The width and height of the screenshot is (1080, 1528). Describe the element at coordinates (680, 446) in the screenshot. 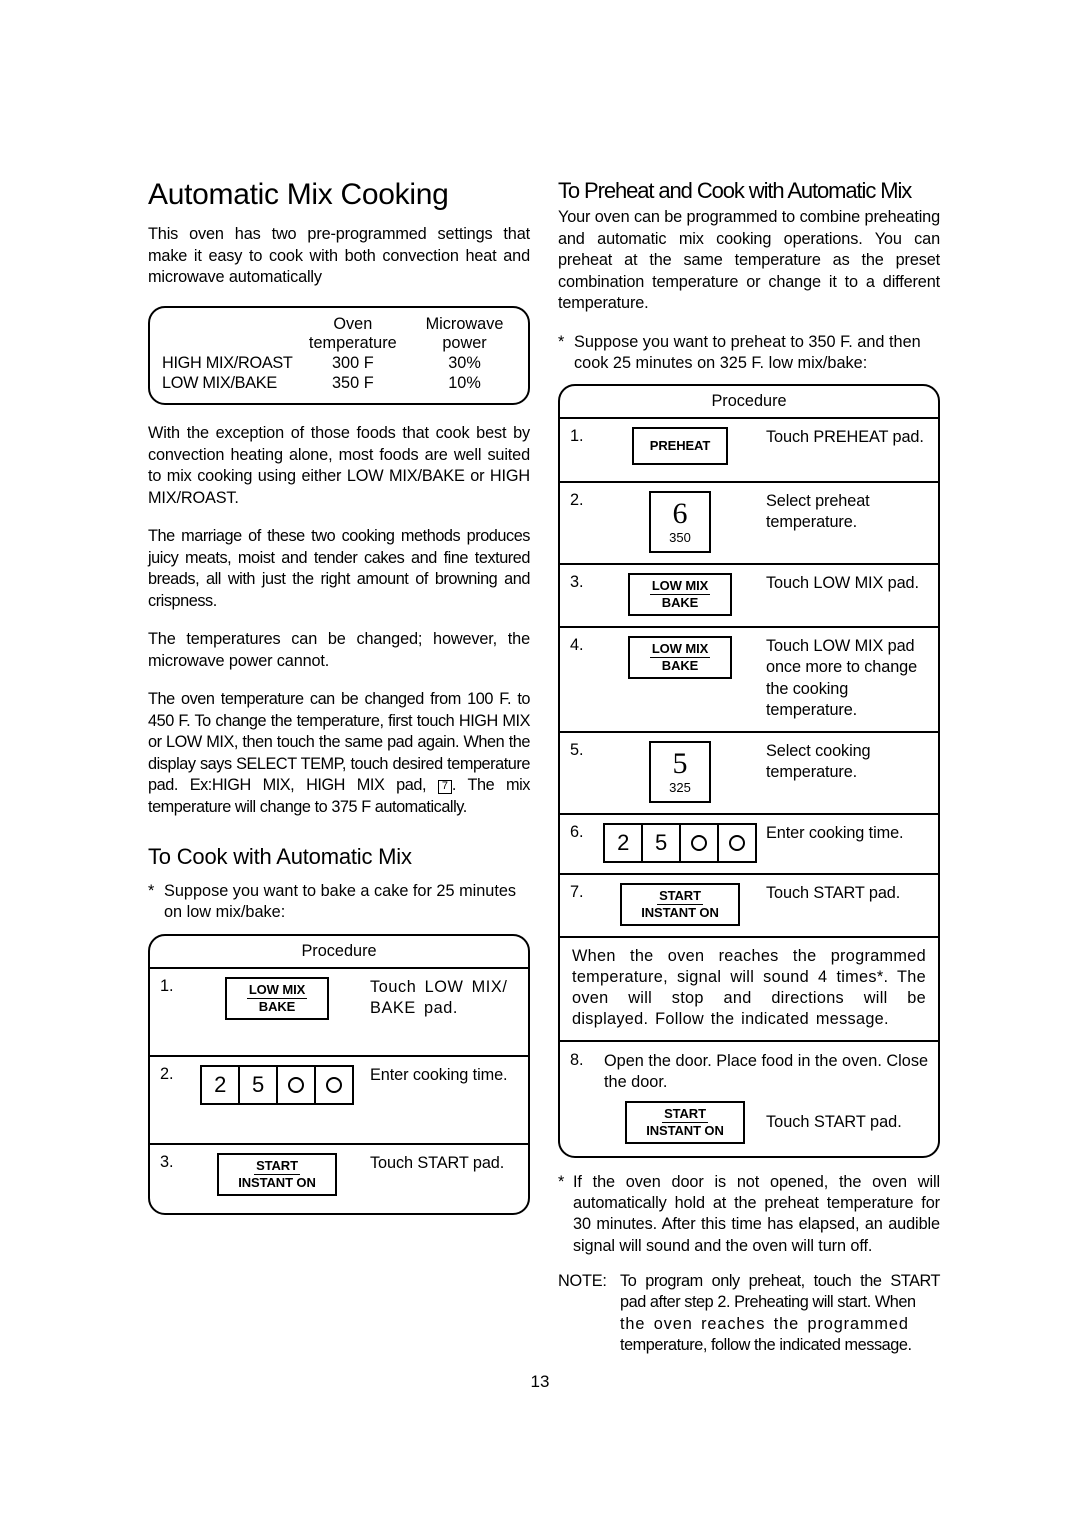

I see `preheat-pad: PREHEAT` at that location.